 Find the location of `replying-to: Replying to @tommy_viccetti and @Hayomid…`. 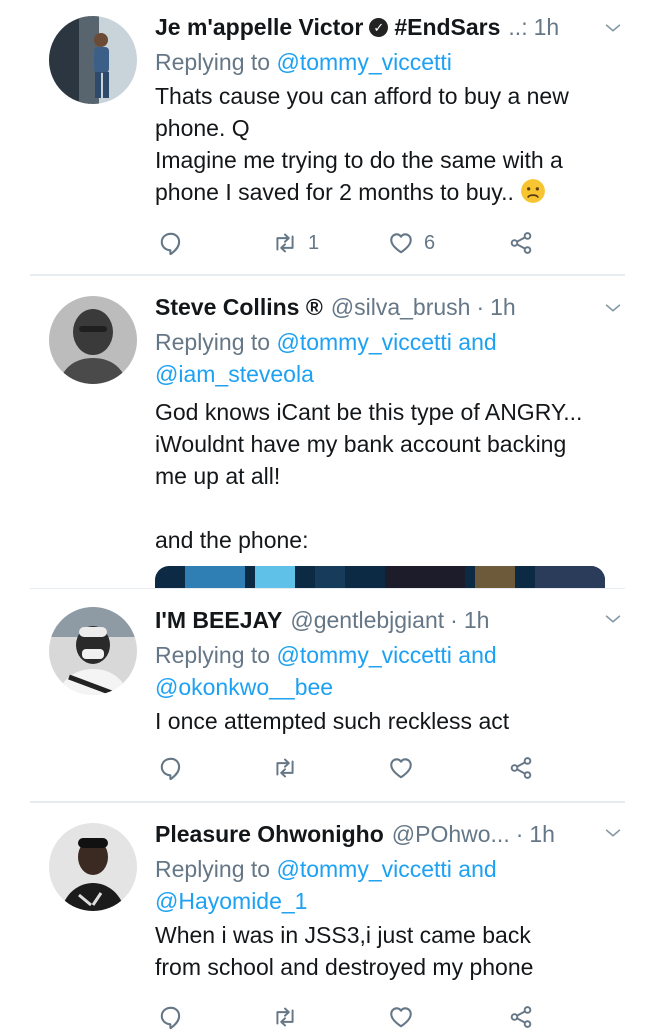

replying-to: Replying to @tommy_viccetti and @Hayomid… is located at coordinates (389, 885).